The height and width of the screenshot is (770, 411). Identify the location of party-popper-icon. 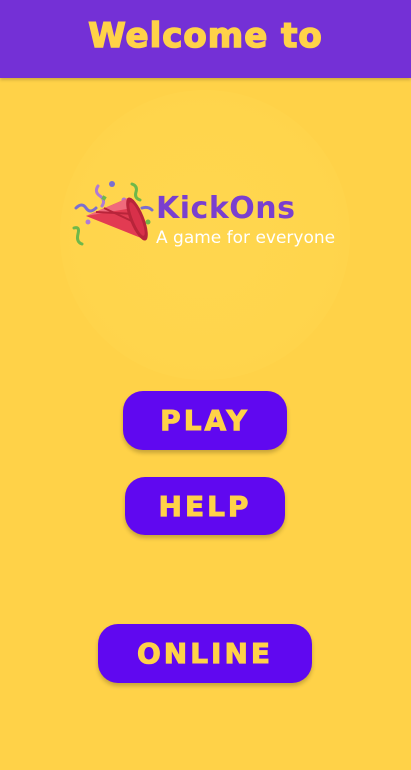
(113, 213).